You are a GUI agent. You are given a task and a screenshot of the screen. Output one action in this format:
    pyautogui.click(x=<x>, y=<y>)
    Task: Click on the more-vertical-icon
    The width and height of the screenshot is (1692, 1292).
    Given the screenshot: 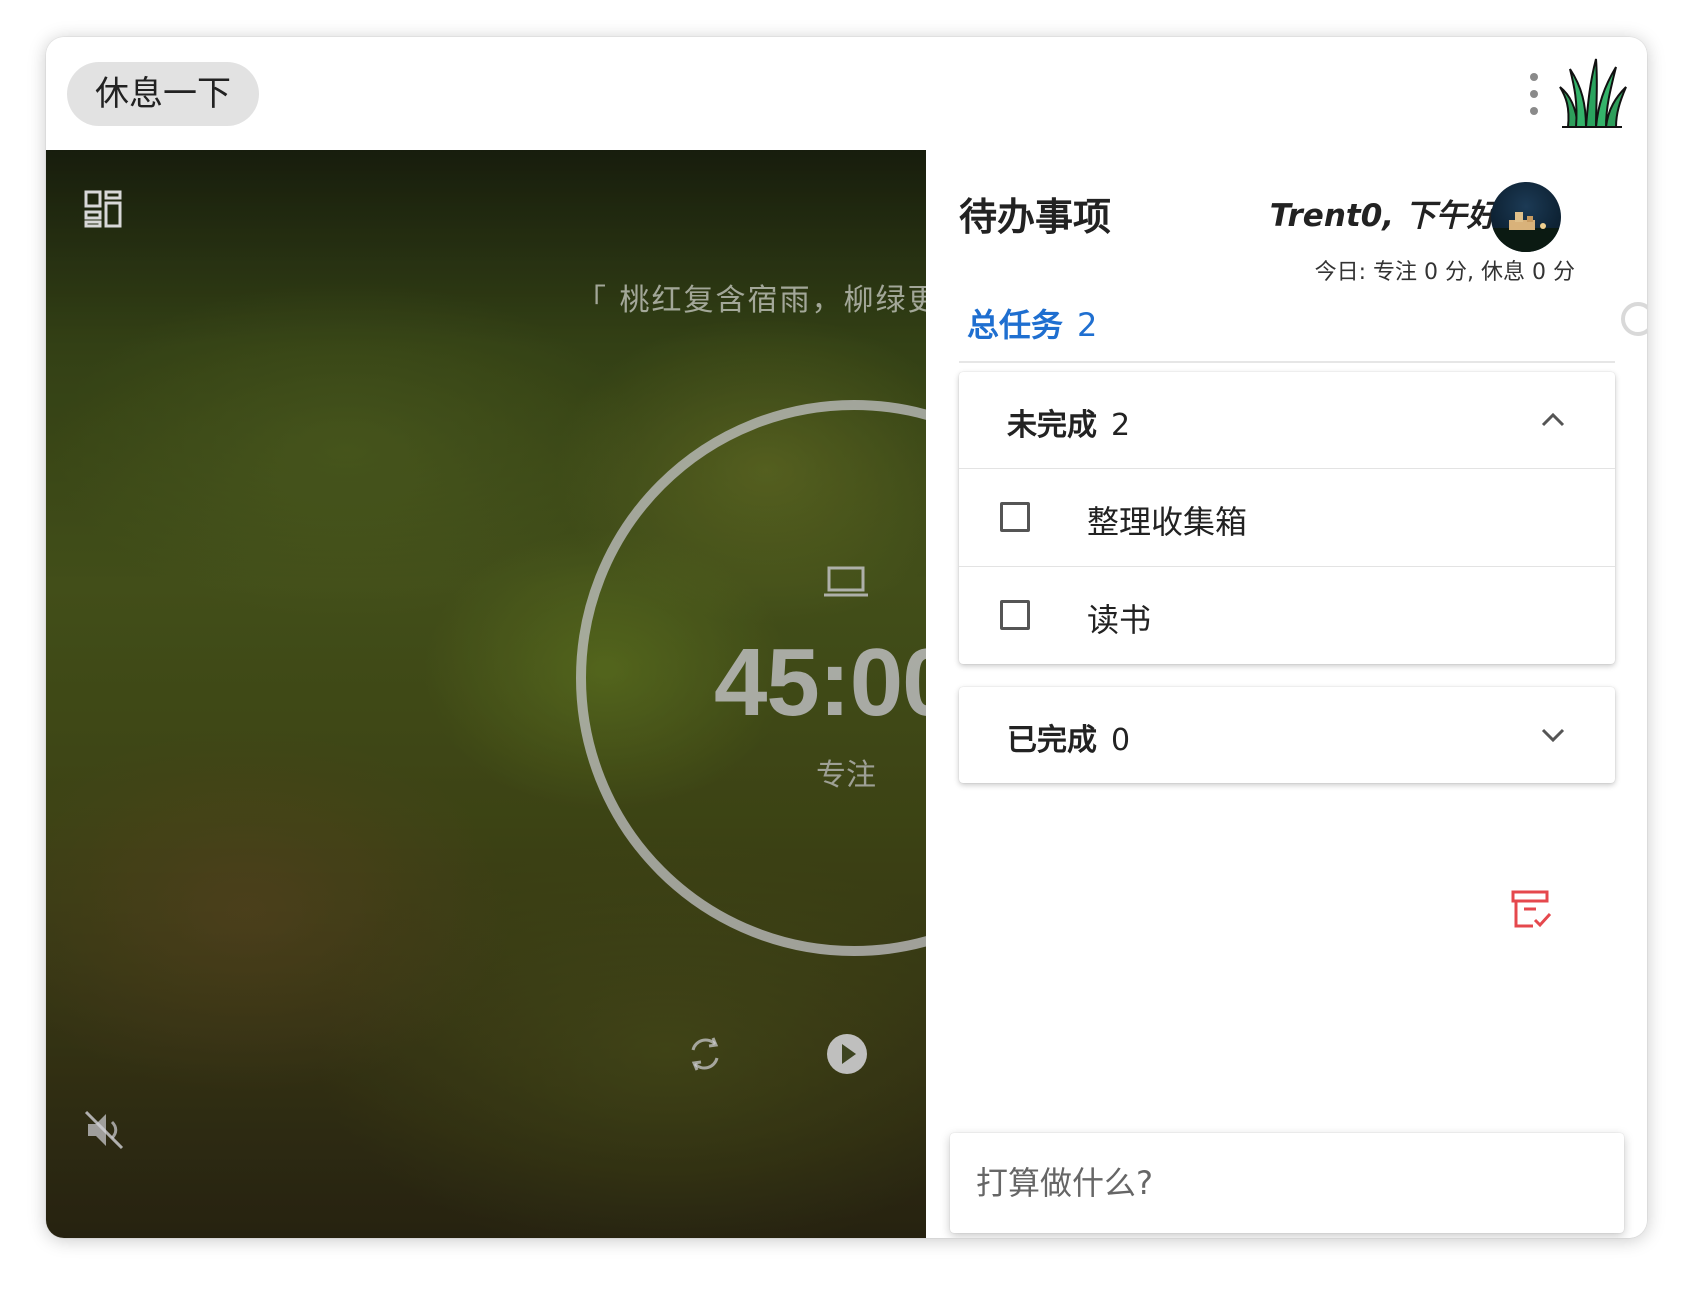 What is the action you would take?
    pyautogui.click(x=1534, y=95)
    